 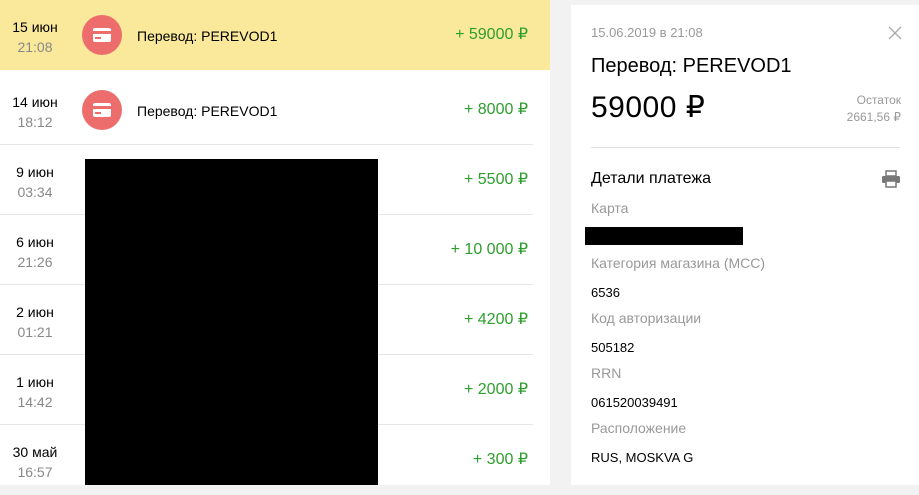 I want to click on location-label: Расположение, so click(x=639, y=428).